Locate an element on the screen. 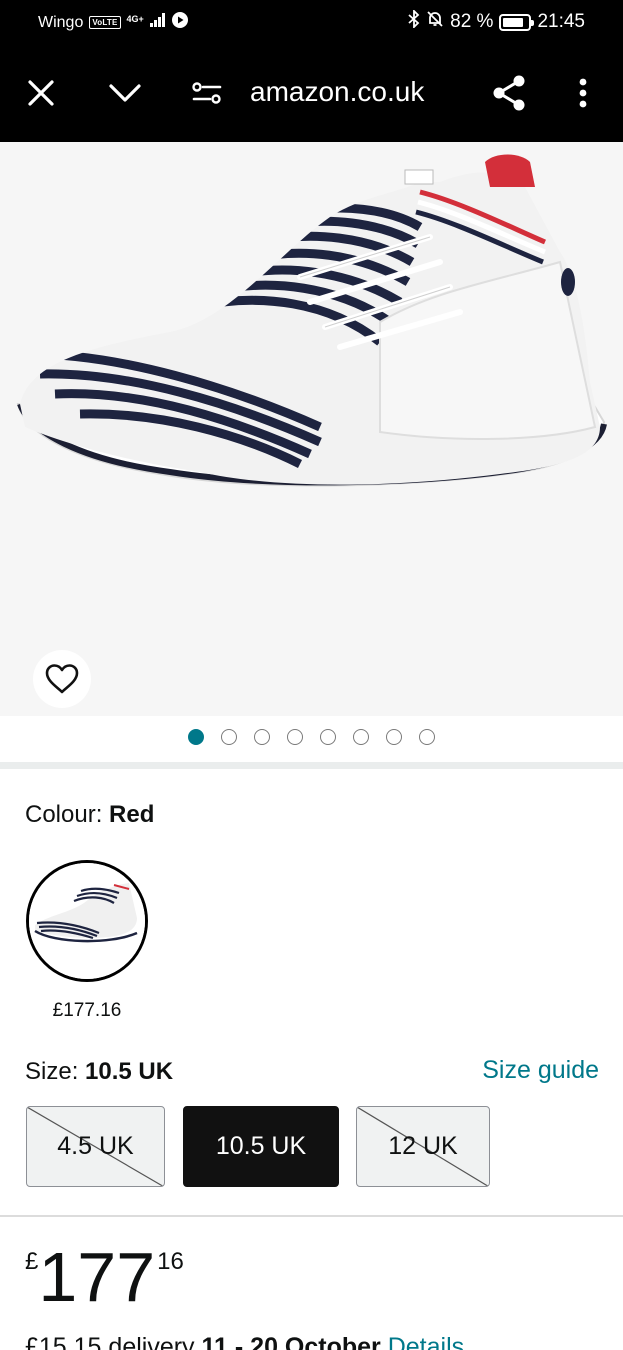  battery-percent: 82 % is located at coordinates (472, 21).